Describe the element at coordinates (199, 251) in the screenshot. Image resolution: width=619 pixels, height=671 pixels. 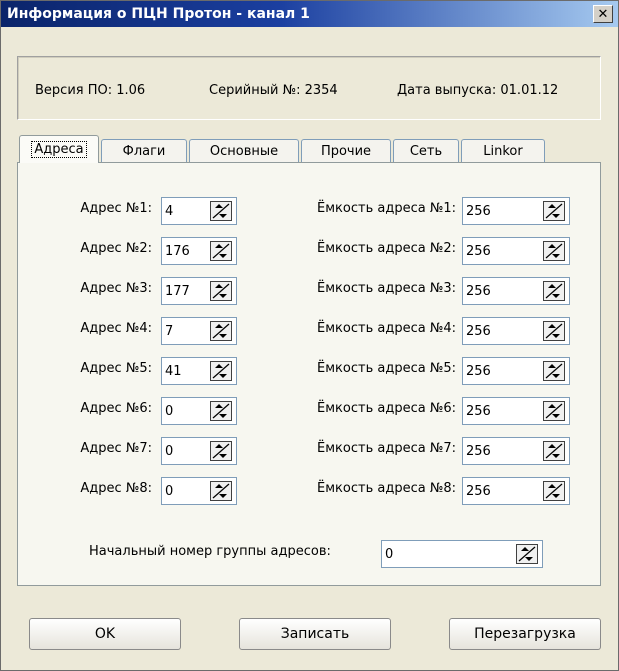
I see `address-field: 176` at that location.